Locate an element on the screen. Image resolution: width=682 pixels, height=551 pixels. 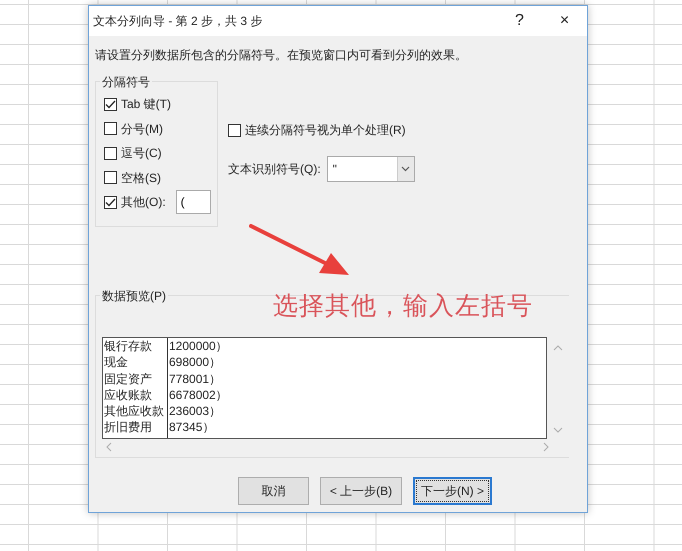
preview-cell-text: 折旧费用 is located at coordinates (128, 427).